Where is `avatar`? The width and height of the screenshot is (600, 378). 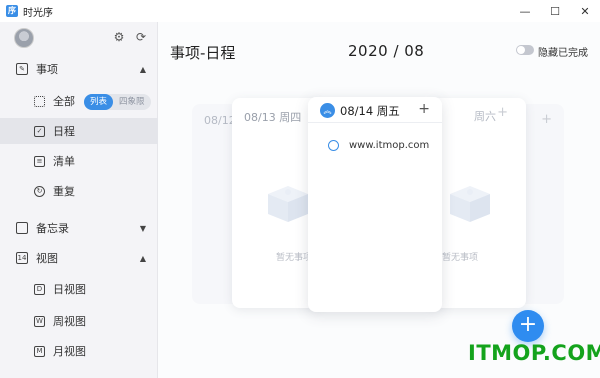 avatar is located at coordinates (24, 38).